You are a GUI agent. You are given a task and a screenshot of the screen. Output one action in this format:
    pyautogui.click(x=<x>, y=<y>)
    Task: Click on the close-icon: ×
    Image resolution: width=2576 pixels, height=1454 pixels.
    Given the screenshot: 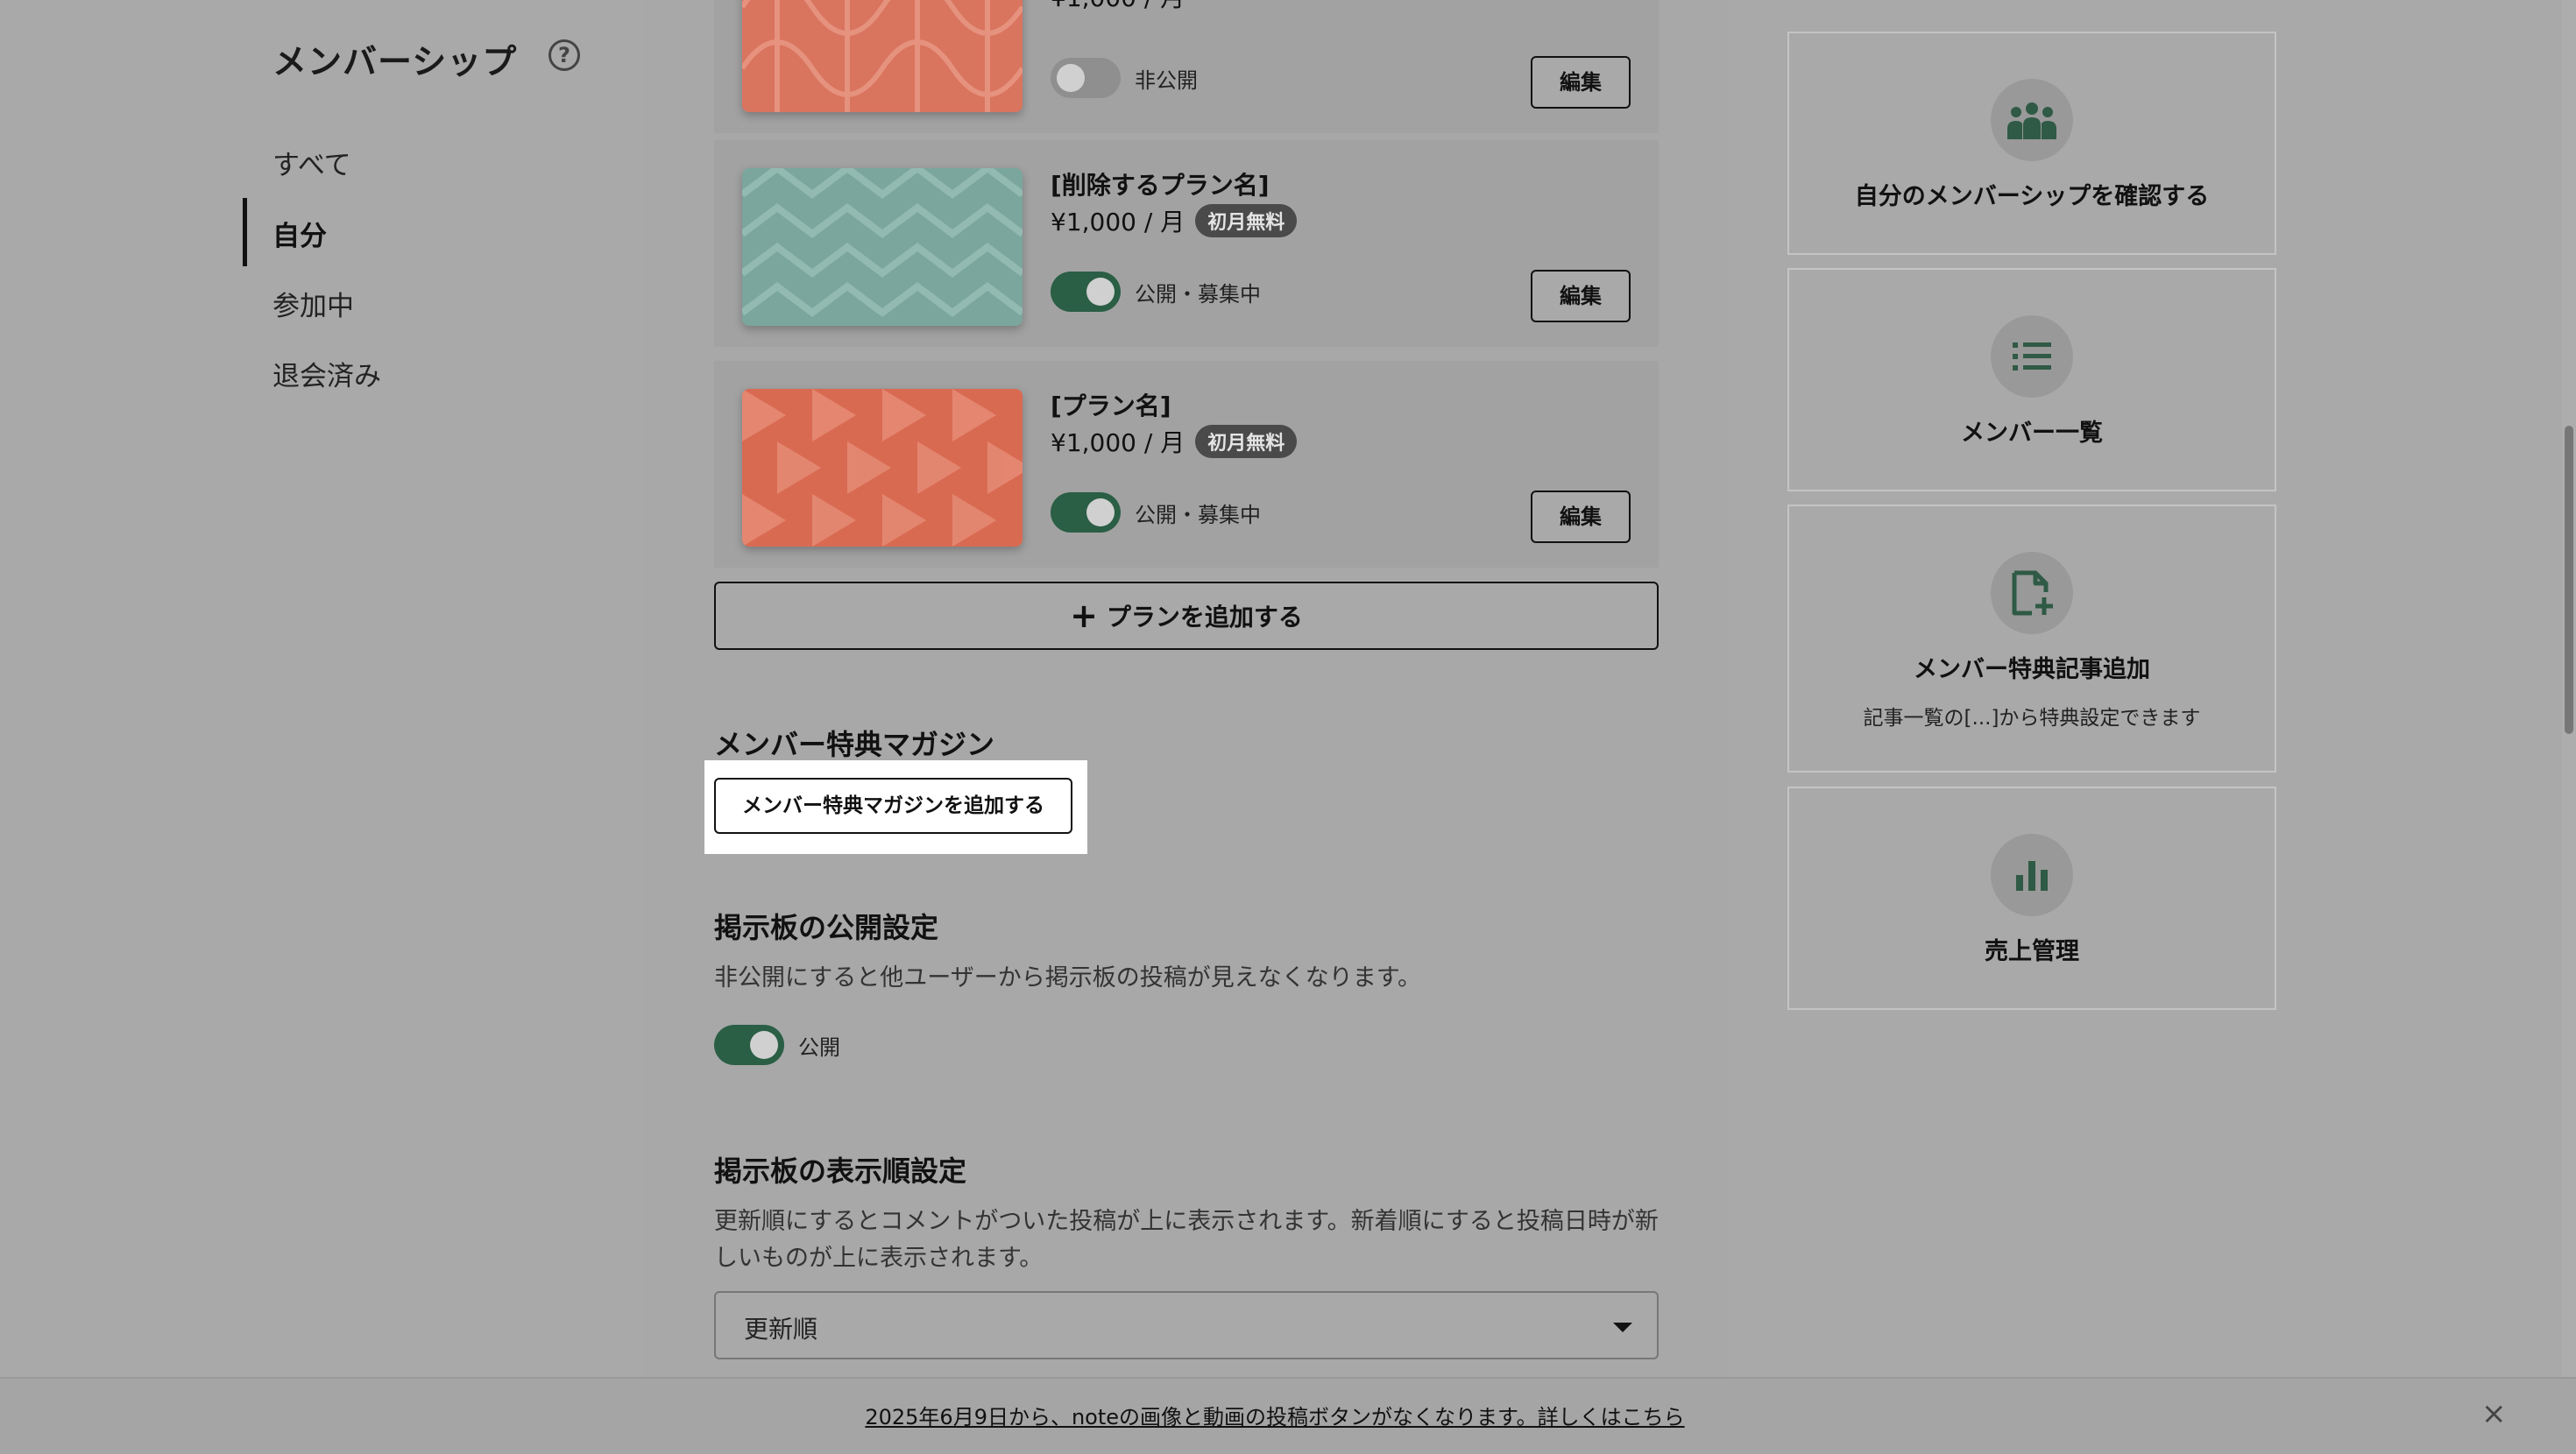 What is the action you would take?
    pyautogui.click(x=2494, y=1413)
    